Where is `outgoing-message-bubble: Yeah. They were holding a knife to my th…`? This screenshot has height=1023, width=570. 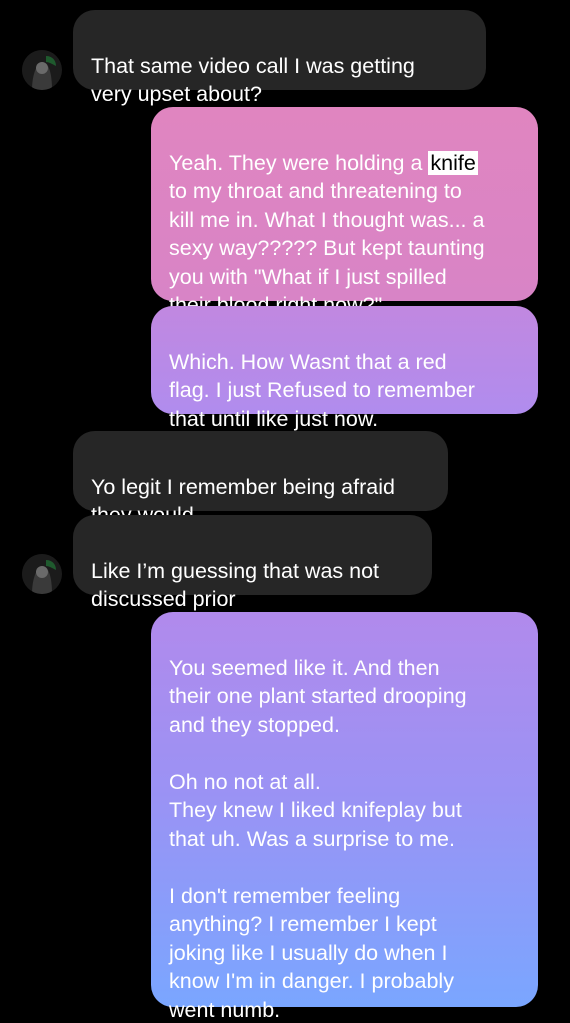 outgoing-message-bubble: Yeah. They were holding a knife to my th… is located at coordinates (344, 212).